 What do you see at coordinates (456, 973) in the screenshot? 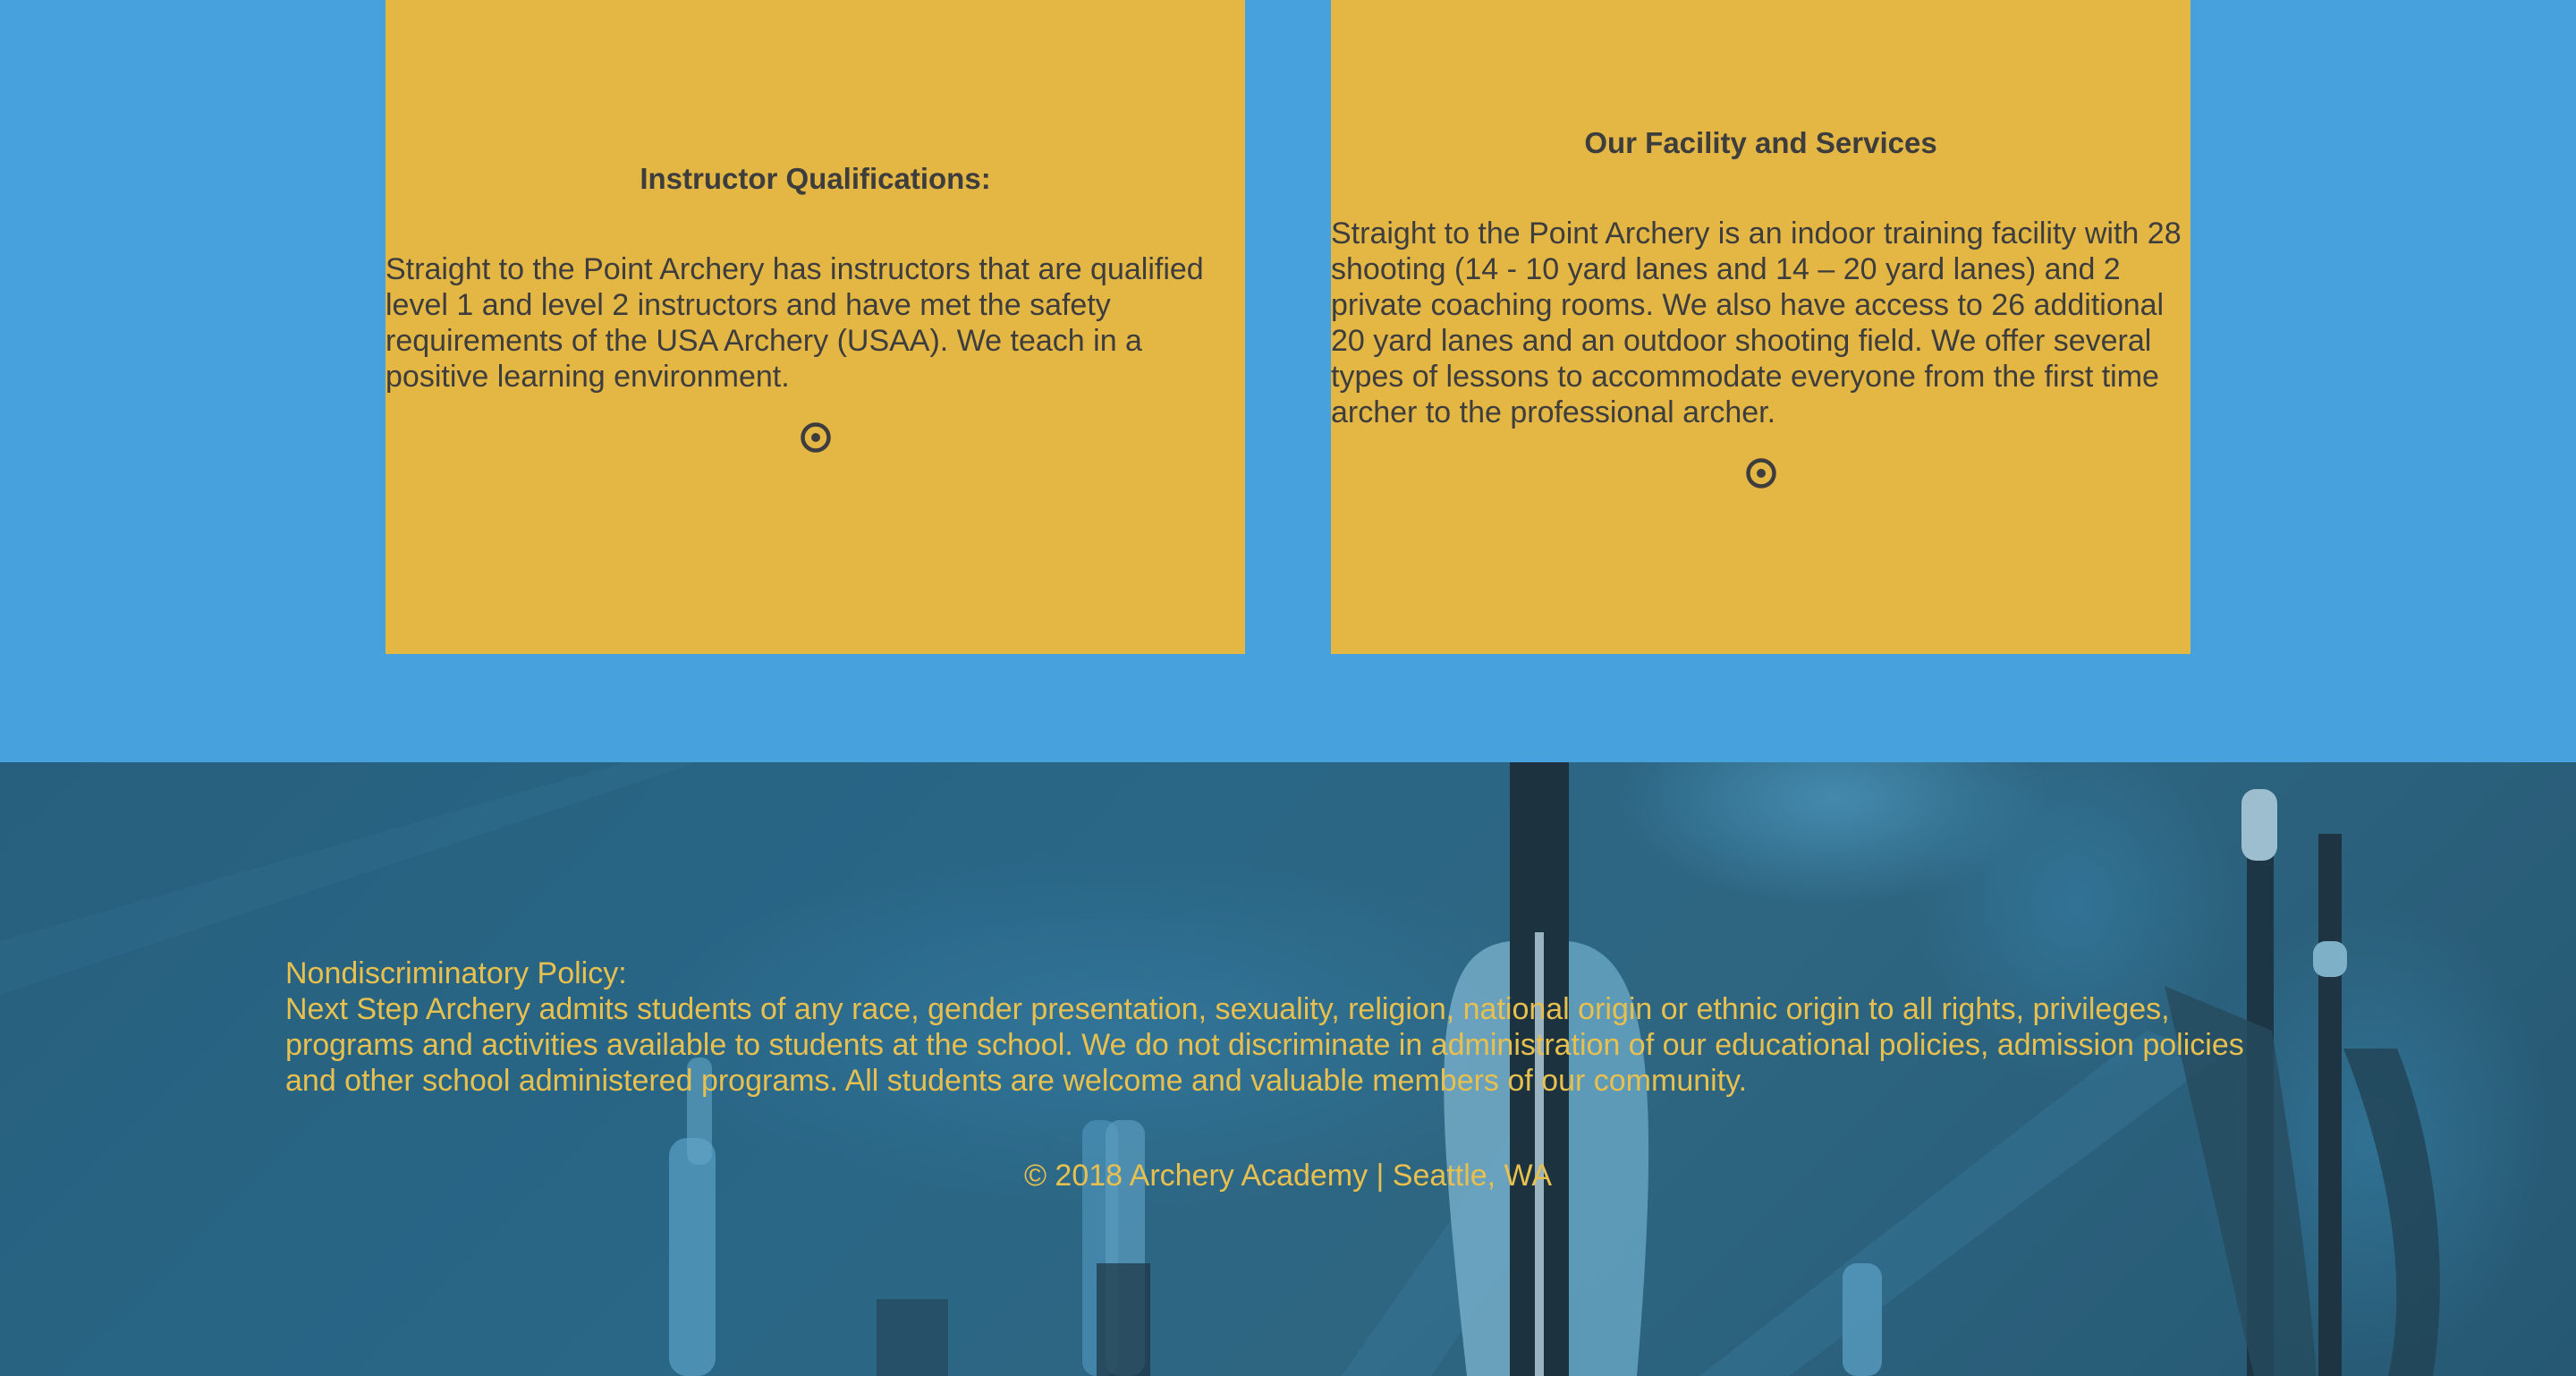
I see `policy-title: Nondiscriminatory Policy:` at bounding box center [456, 973].